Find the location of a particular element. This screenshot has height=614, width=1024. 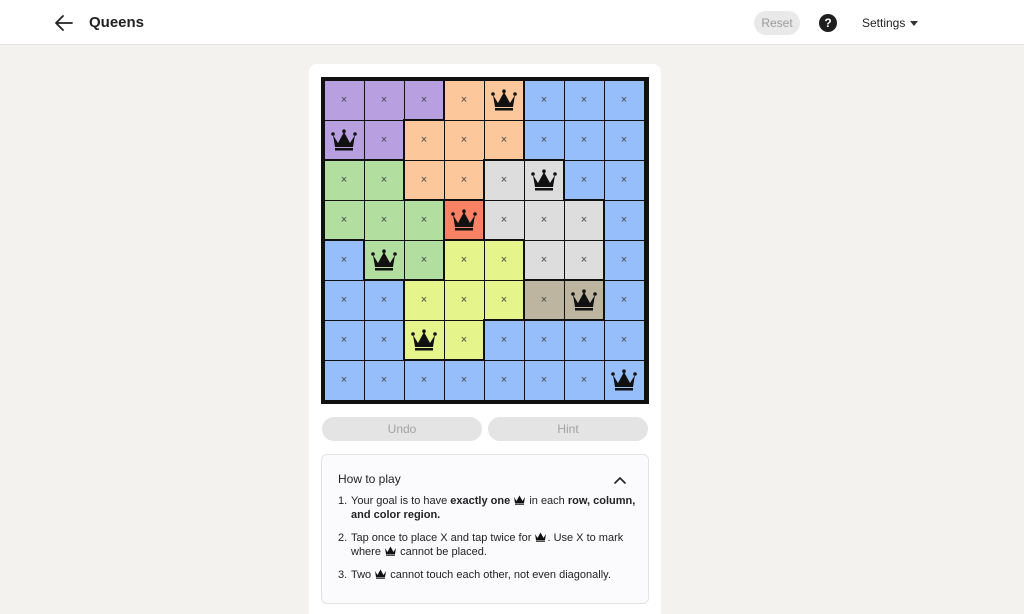

help-icon: ? is located at coordinates (828, 23).